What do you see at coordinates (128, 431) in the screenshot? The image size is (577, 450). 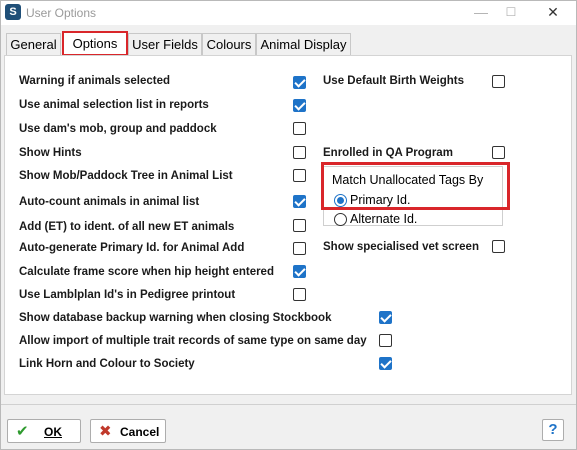 I see `cancel-button: ✖ Cancel` at bounding box center [128, 431].